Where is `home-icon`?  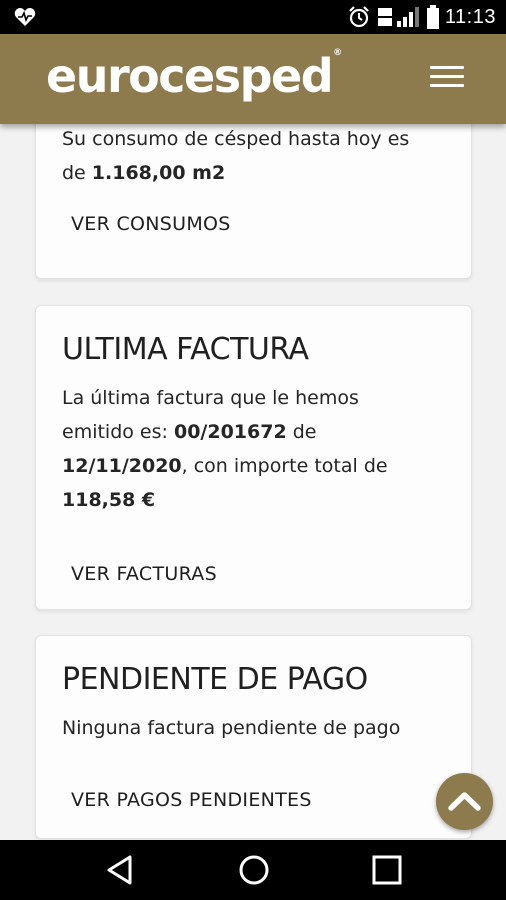
home-icon is located at coordinates (254, 870).